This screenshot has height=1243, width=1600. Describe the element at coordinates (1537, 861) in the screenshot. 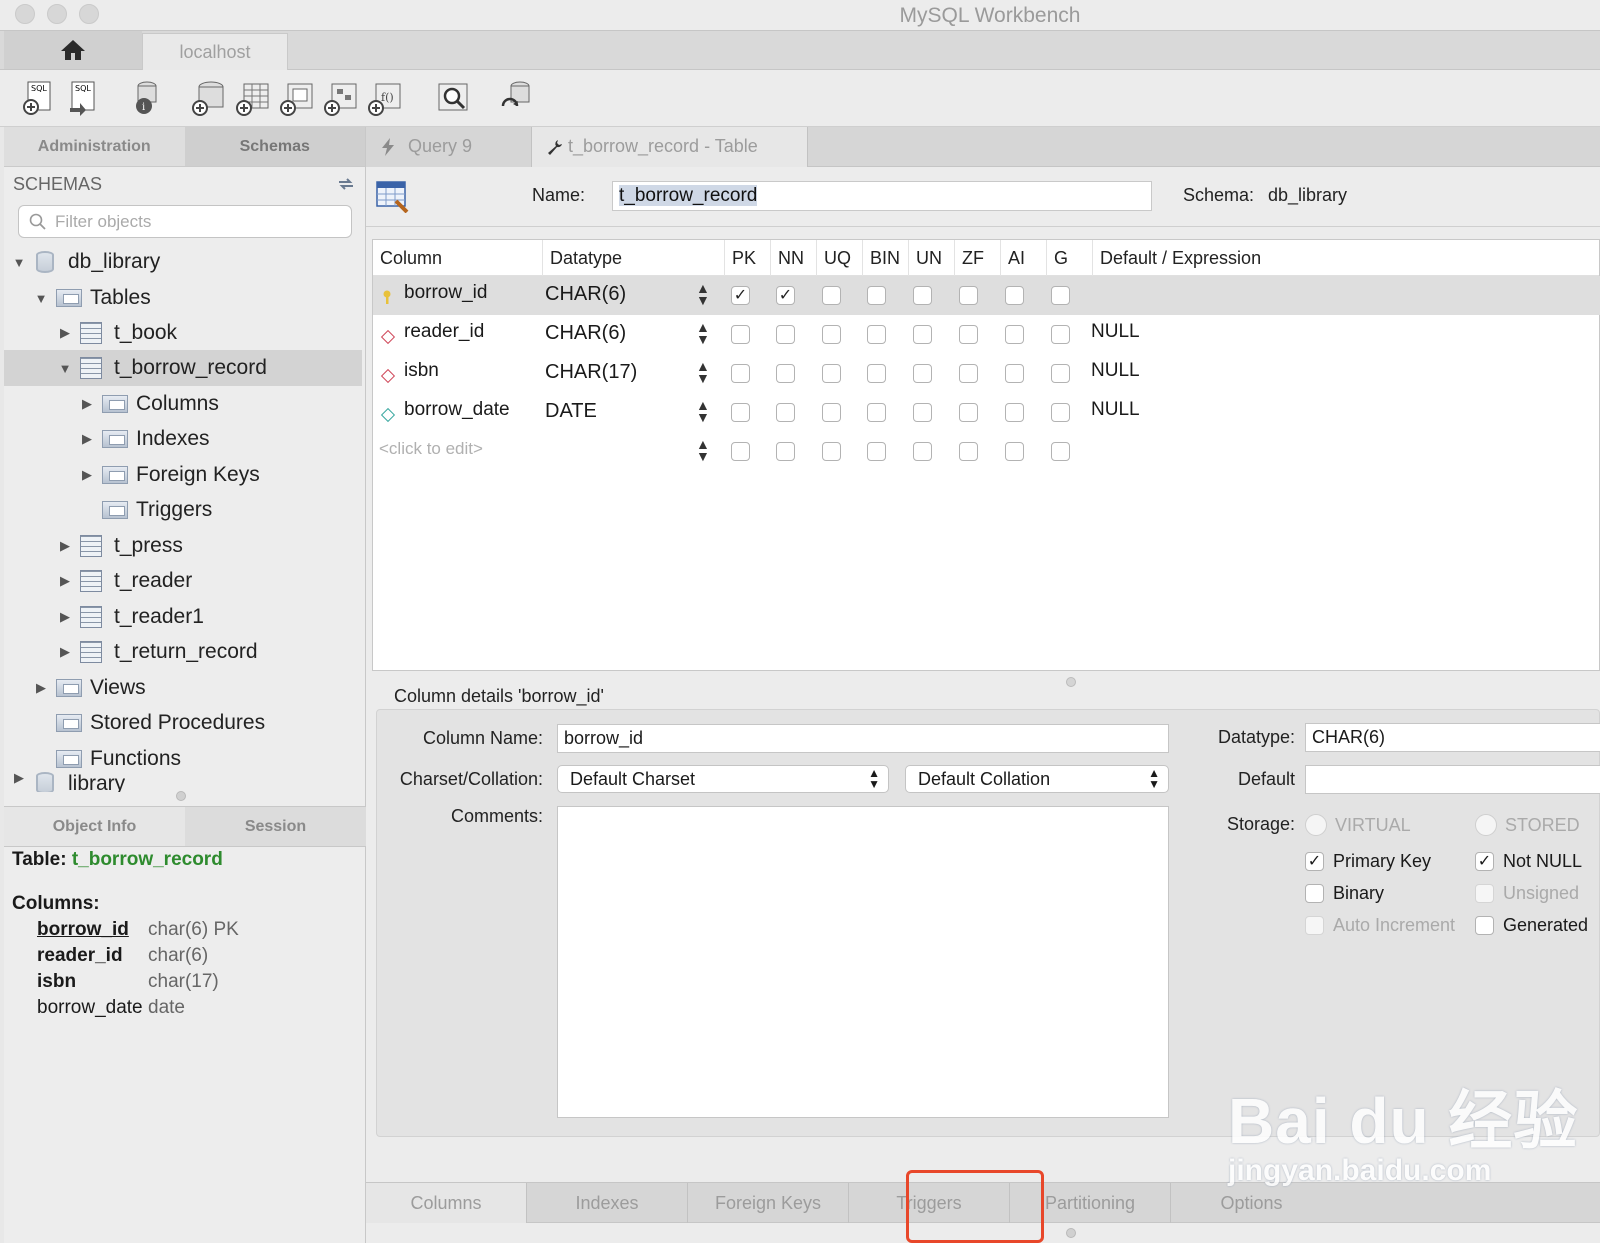

I see `not-null-checkbox: ✓ Not NULL` at that location.